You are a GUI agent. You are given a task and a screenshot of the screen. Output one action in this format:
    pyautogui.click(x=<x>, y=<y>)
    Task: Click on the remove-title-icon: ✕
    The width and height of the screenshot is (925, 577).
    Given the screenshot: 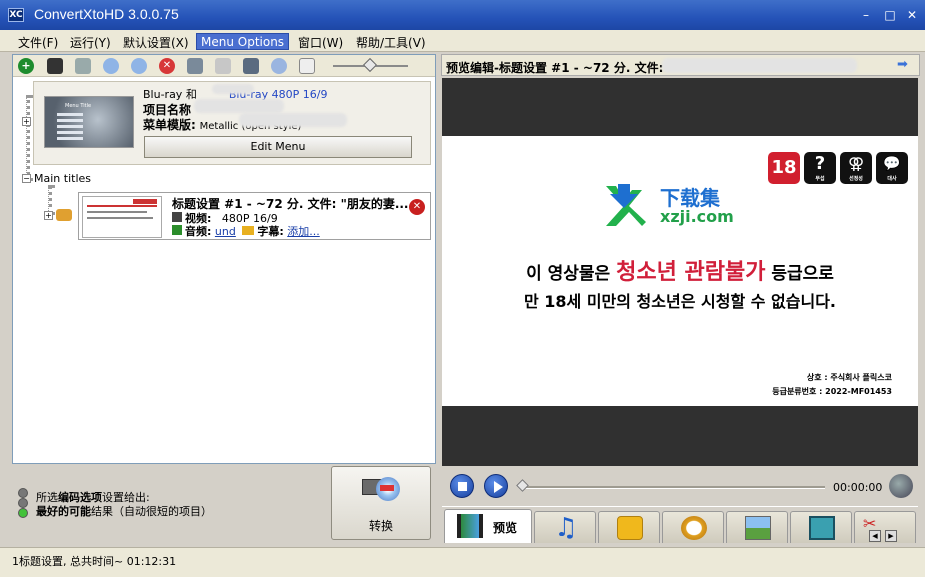 What is the action you would take?
    pyautogui.click(x=417, y=207)
    